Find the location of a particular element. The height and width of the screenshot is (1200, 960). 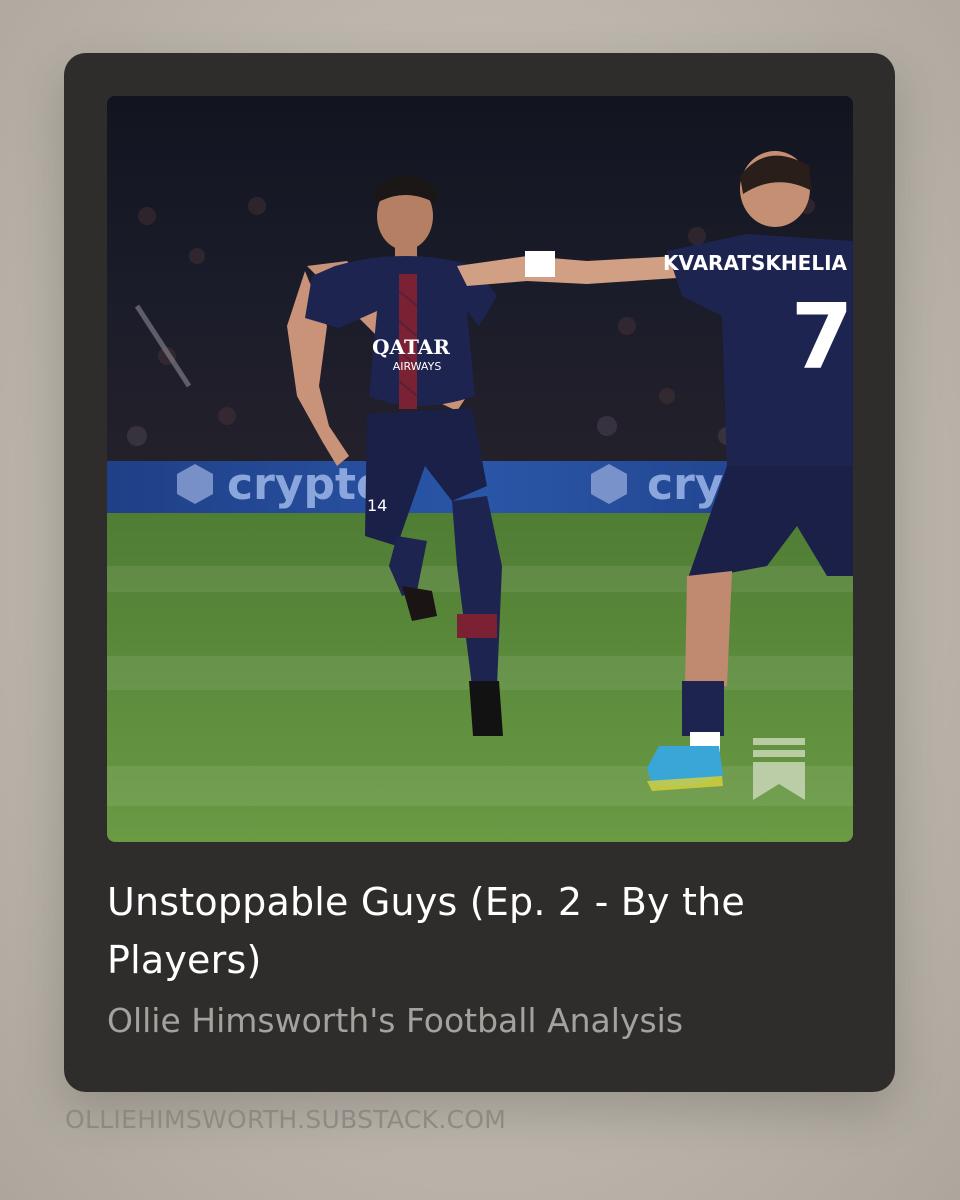

shirt-name: KVARATSKHELIA is located at coordinates (755, 263).